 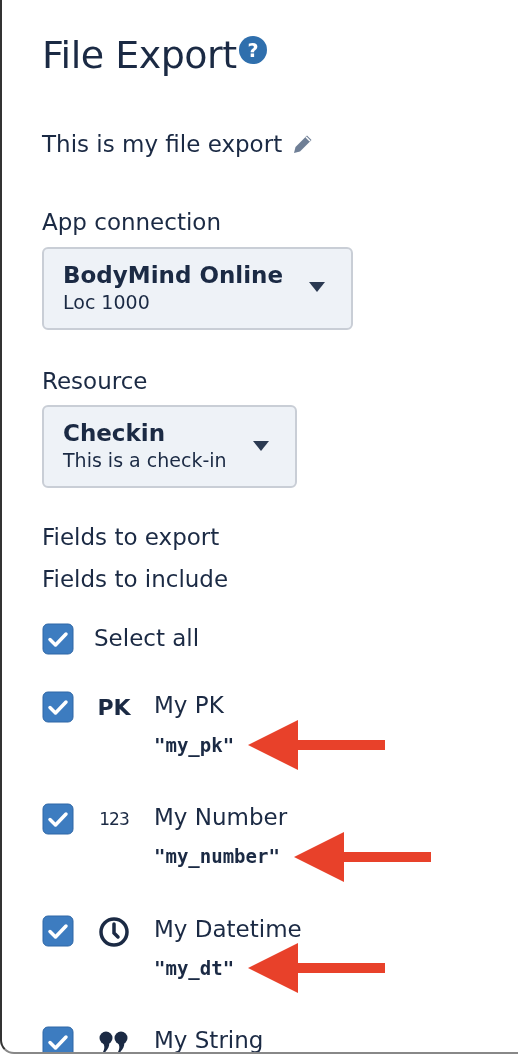 I want to click on type-label: PK, so click(x=114, y=708).